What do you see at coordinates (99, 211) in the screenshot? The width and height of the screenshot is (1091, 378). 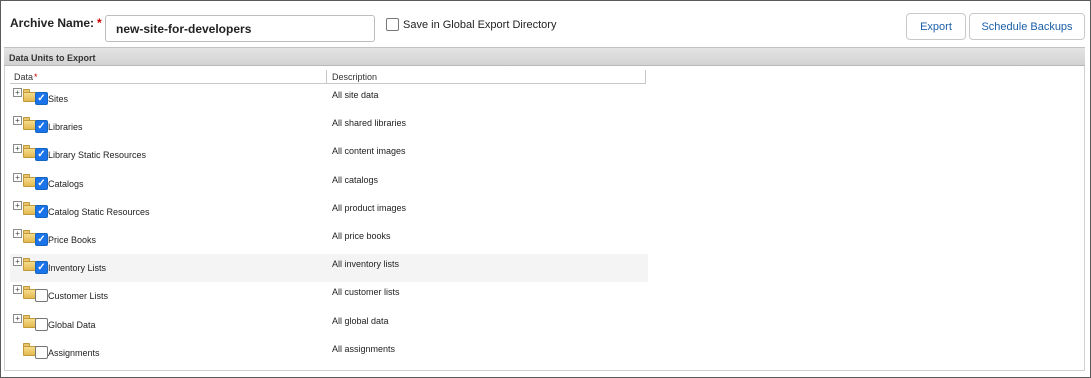 I see `row-label: Catalog Static Resources` at bounding box center [99, 211].